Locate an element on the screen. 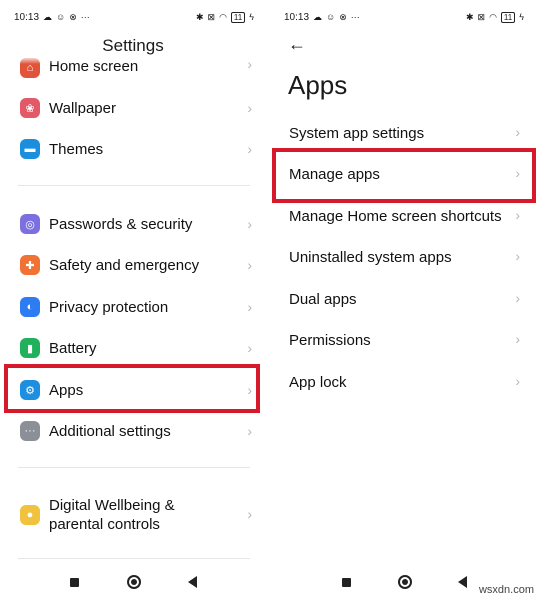  settings-item-wallpaper: ❀ Wallpaper › is located at coordinates (133, 108).